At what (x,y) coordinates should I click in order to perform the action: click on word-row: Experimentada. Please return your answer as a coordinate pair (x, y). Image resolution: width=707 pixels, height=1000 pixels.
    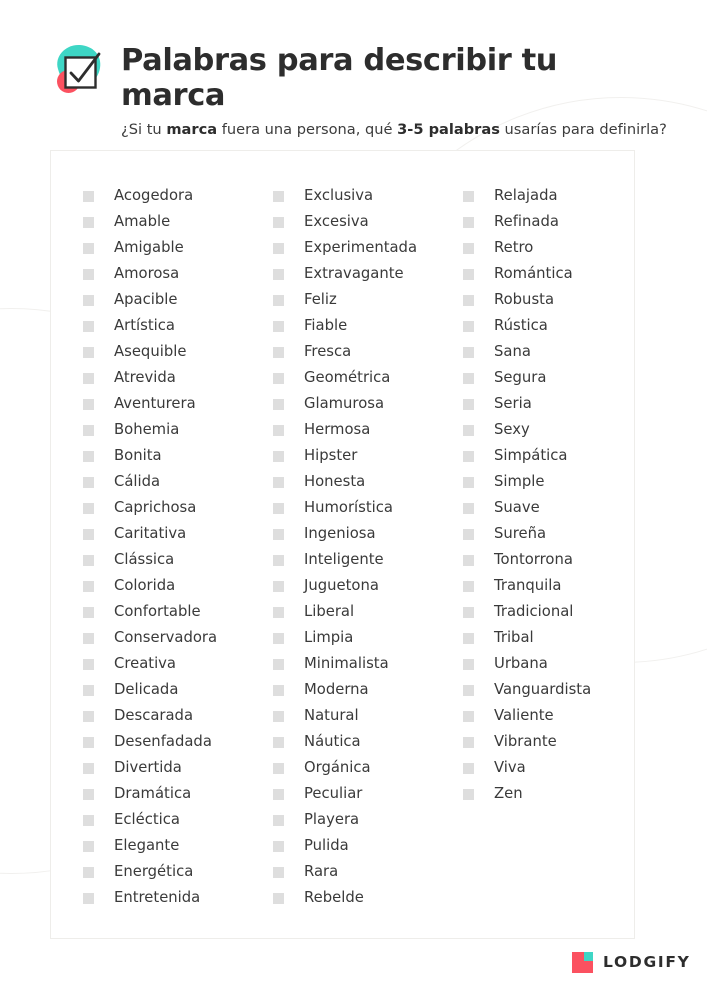
    Looking at the image, I should click on (368, 248).